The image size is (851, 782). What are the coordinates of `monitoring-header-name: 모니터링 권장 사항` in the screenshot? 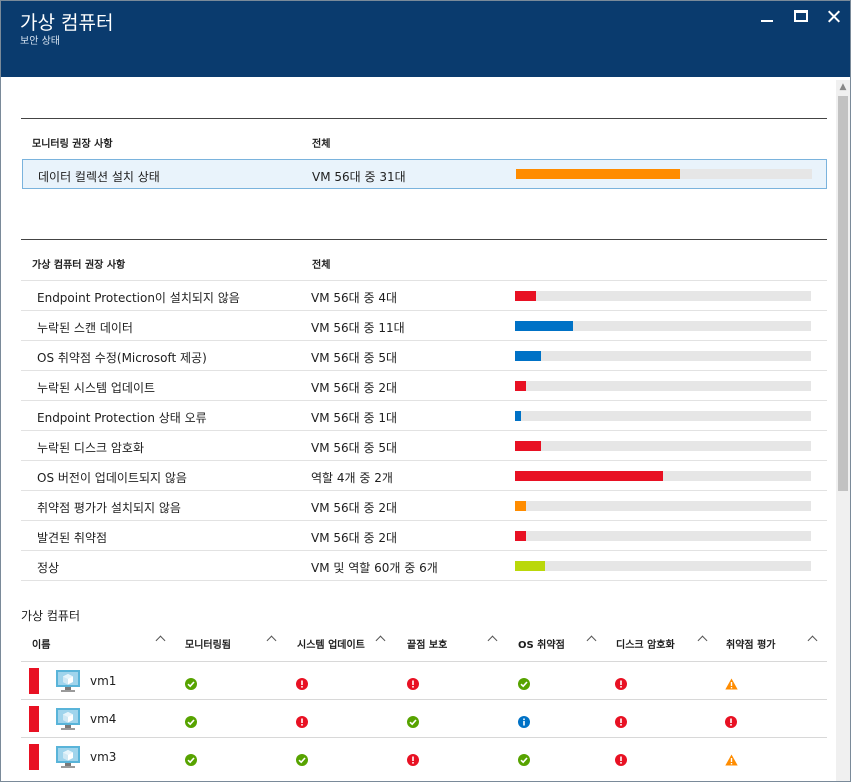 It's located at (72, 144).